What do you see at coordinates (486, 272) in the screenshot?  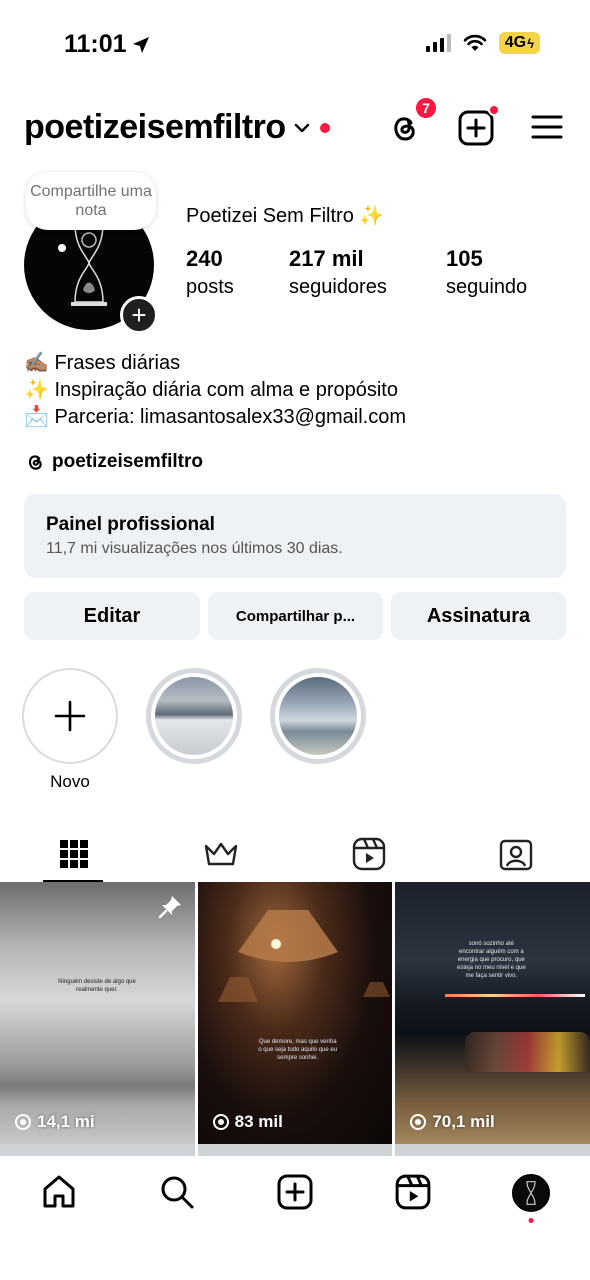 I see `stat-following: 105 seguindo` at bounding box center [486, 272].